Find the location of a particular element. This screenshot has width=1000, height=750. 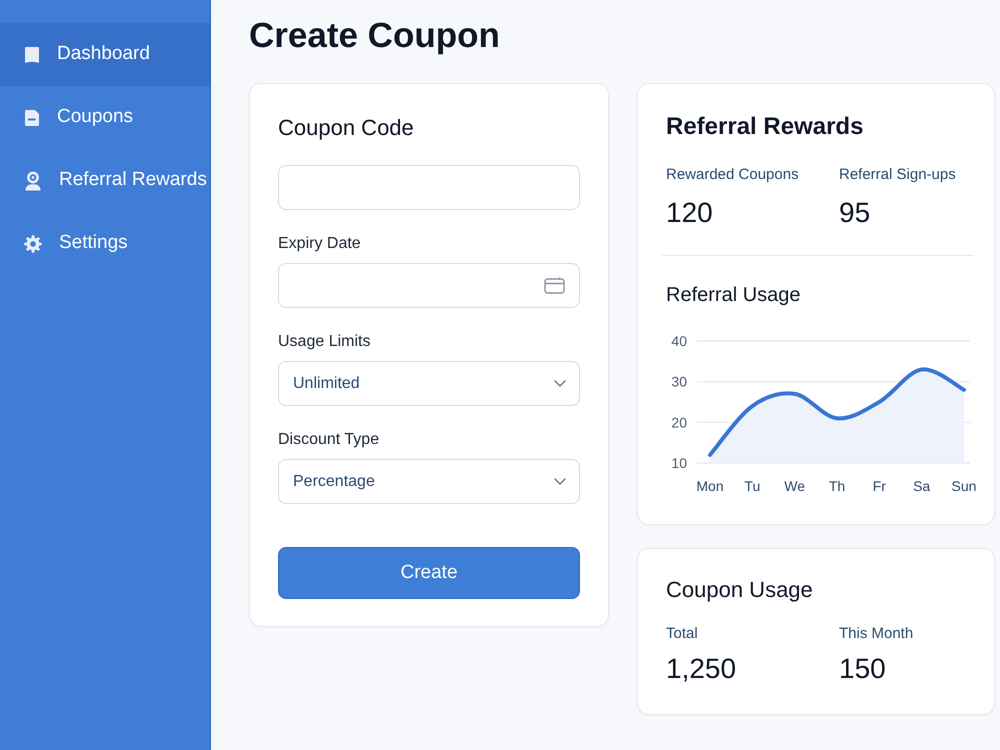

create-button: Create is located at coordinates (429, 573).